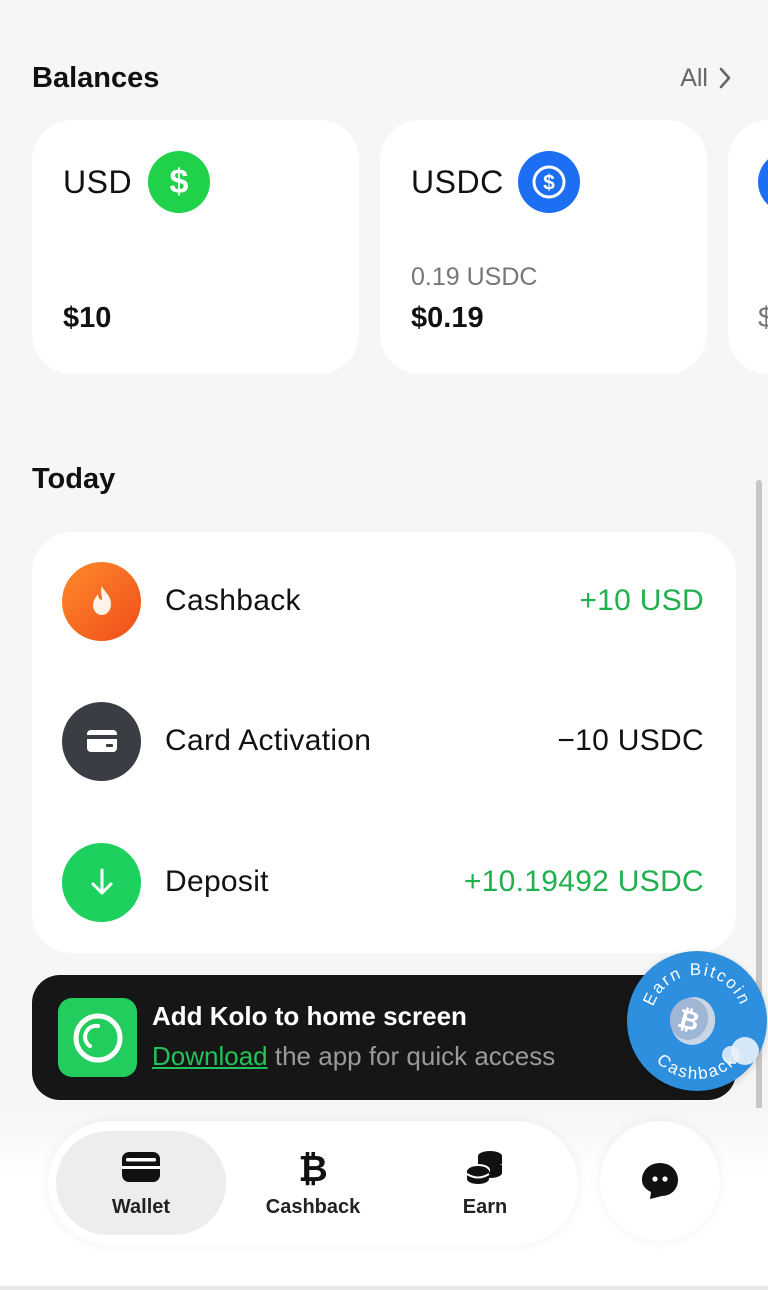  I want to click on balance-card-partial: $, so click(748, 247).